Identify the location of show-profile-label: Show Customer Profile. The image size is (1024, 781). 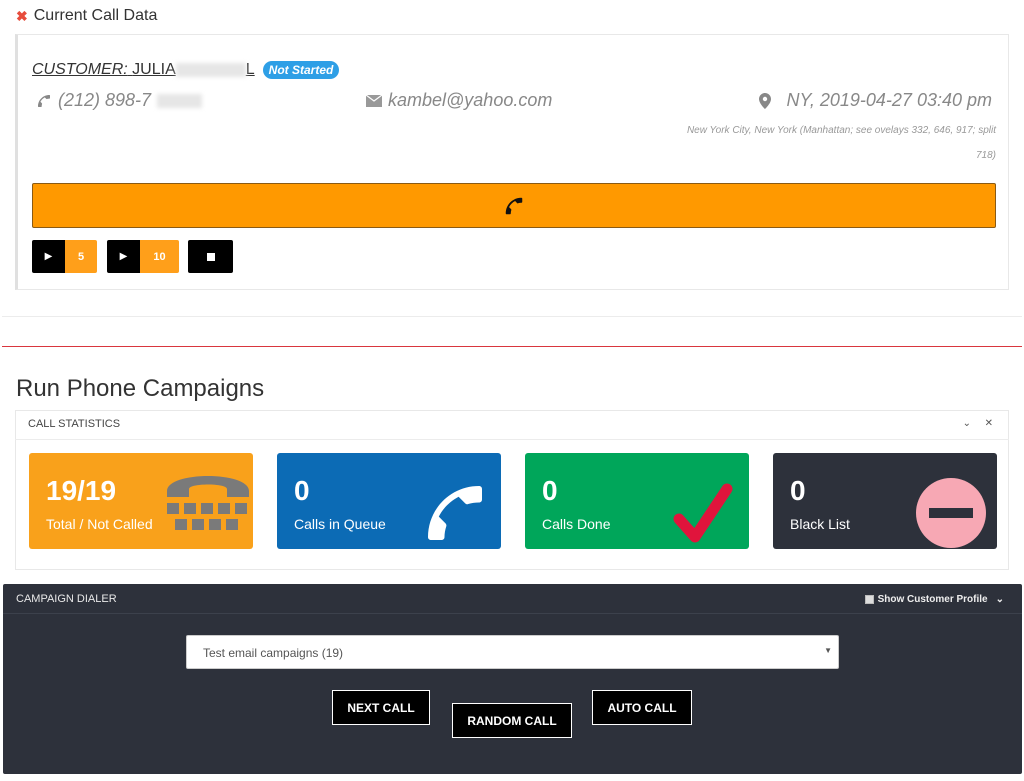
(932, 599).